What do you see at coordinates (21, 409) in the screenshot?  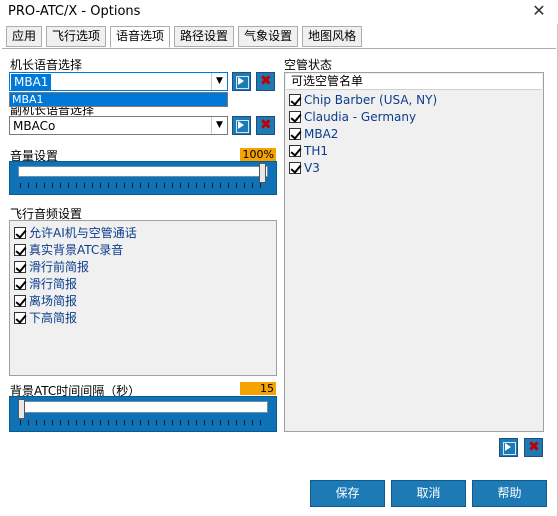 I see `atc-interval-thumb` at bounding box center [21, 409].